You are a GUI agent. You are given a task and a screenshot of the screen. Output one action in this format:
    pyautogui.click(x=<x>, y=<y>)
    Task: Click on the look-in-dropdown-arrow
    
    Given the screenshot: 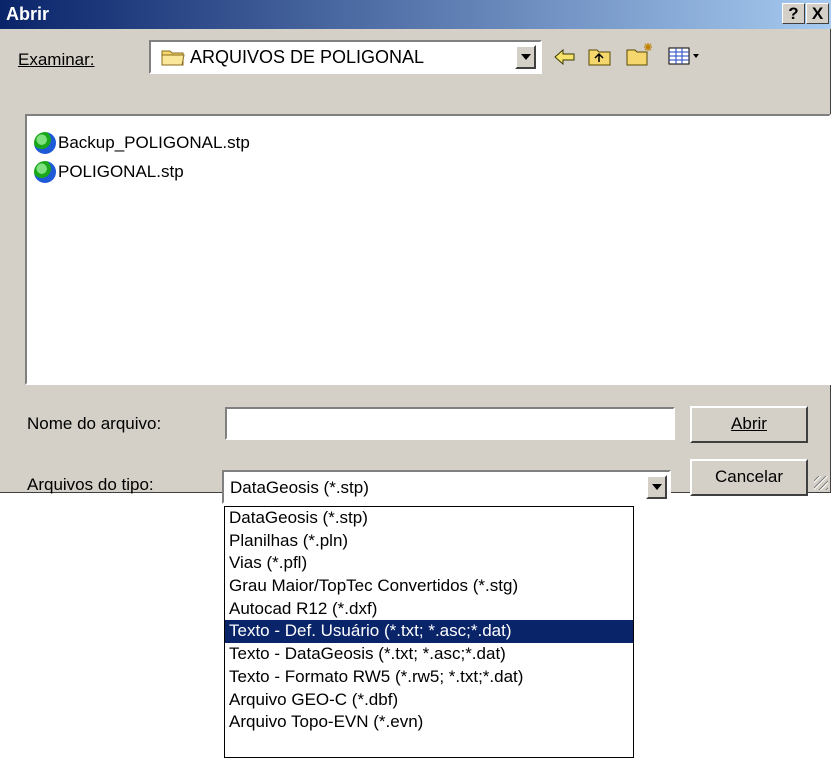 What is the action you would take?
    pyautogui.click(x=525, y=57)
    